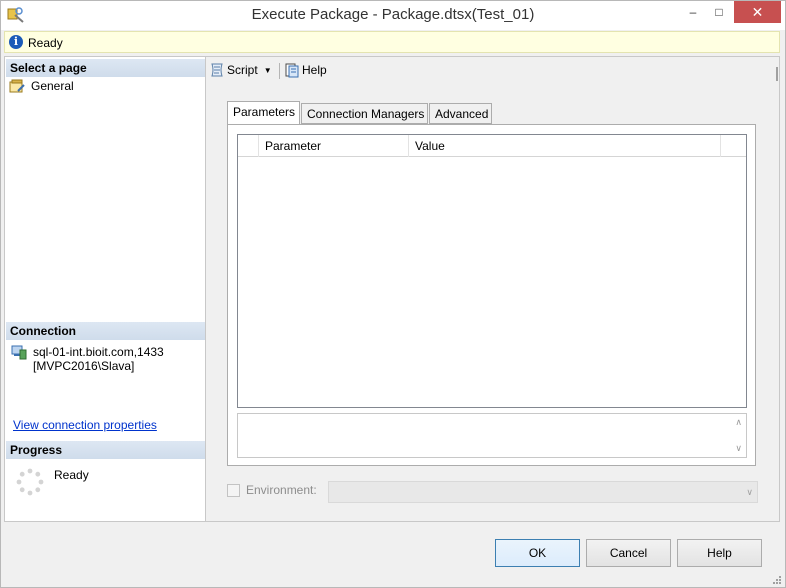 Image resolution: width=786 pixels, height=588 pixels. I want to click on grid-header: Parameter Value, so click(492, 146).